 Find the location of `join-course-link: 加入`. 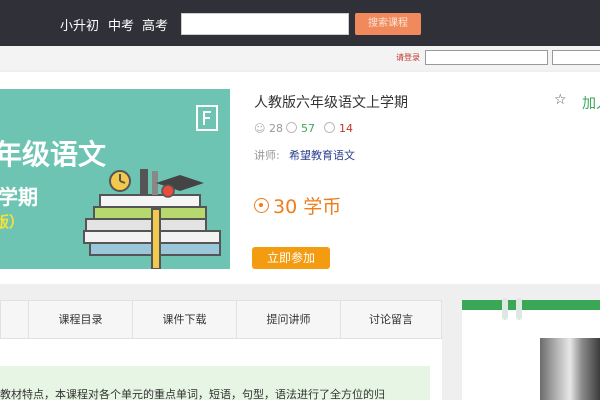

join-course-link: 加入 is located at coordinates (591, 103).